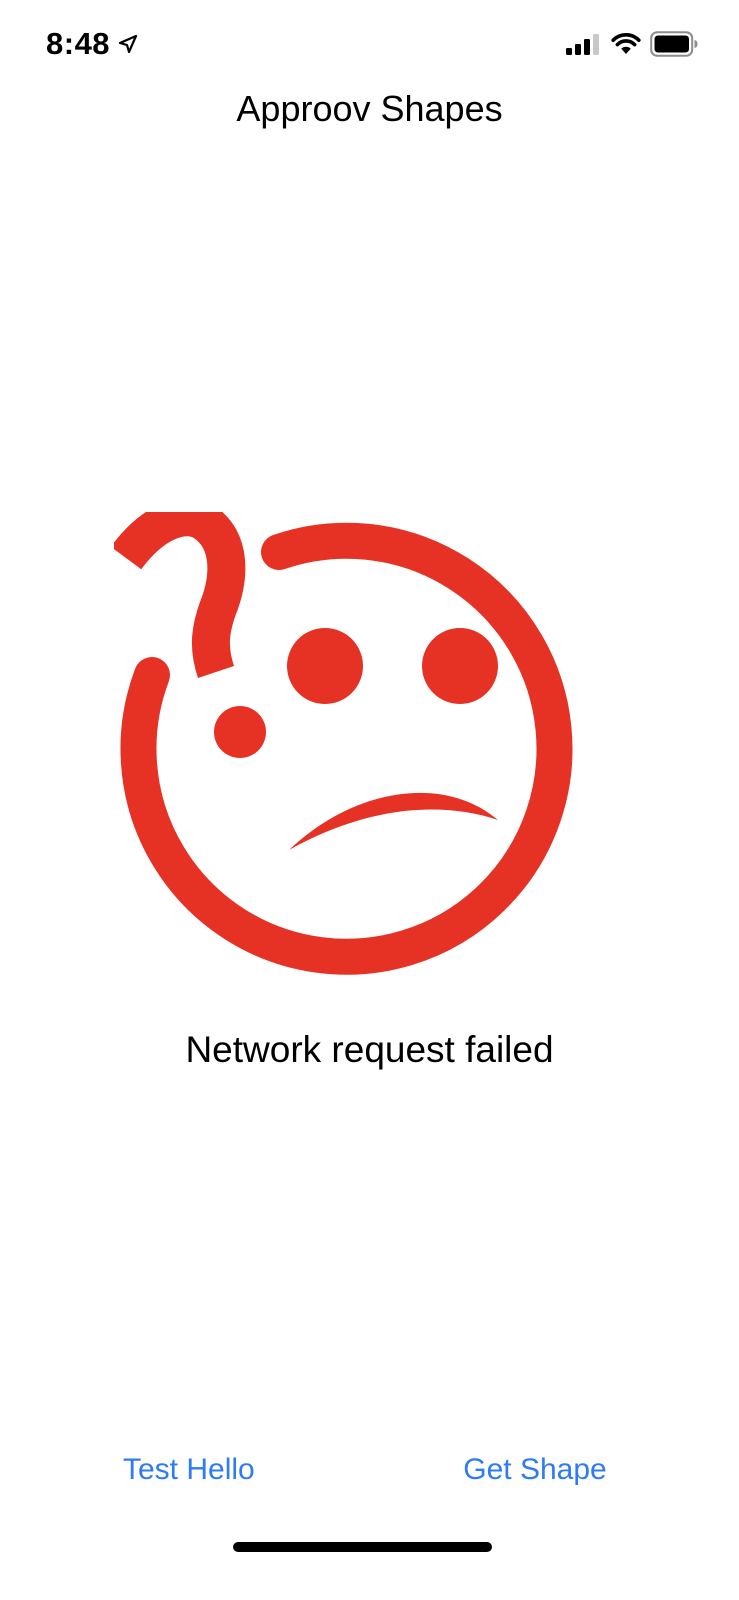 This screenshot has height=1600, width=739. Describe the element at coordinates (535, 1470) in the screenshot. I see `get-shape-button: Get Shape` at that location.